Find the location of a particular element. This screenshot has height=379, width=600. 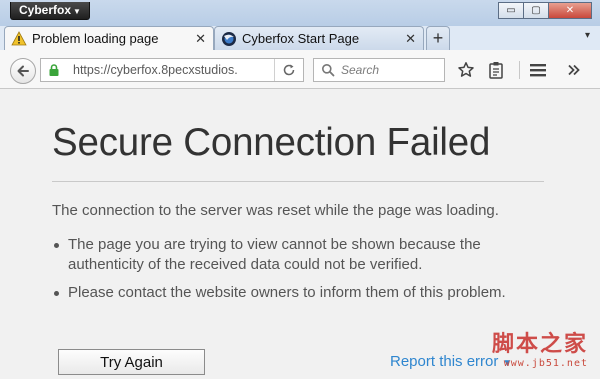

site-watermark: 脚本之家 www.jb51.net is located at coordinates (540, 347).